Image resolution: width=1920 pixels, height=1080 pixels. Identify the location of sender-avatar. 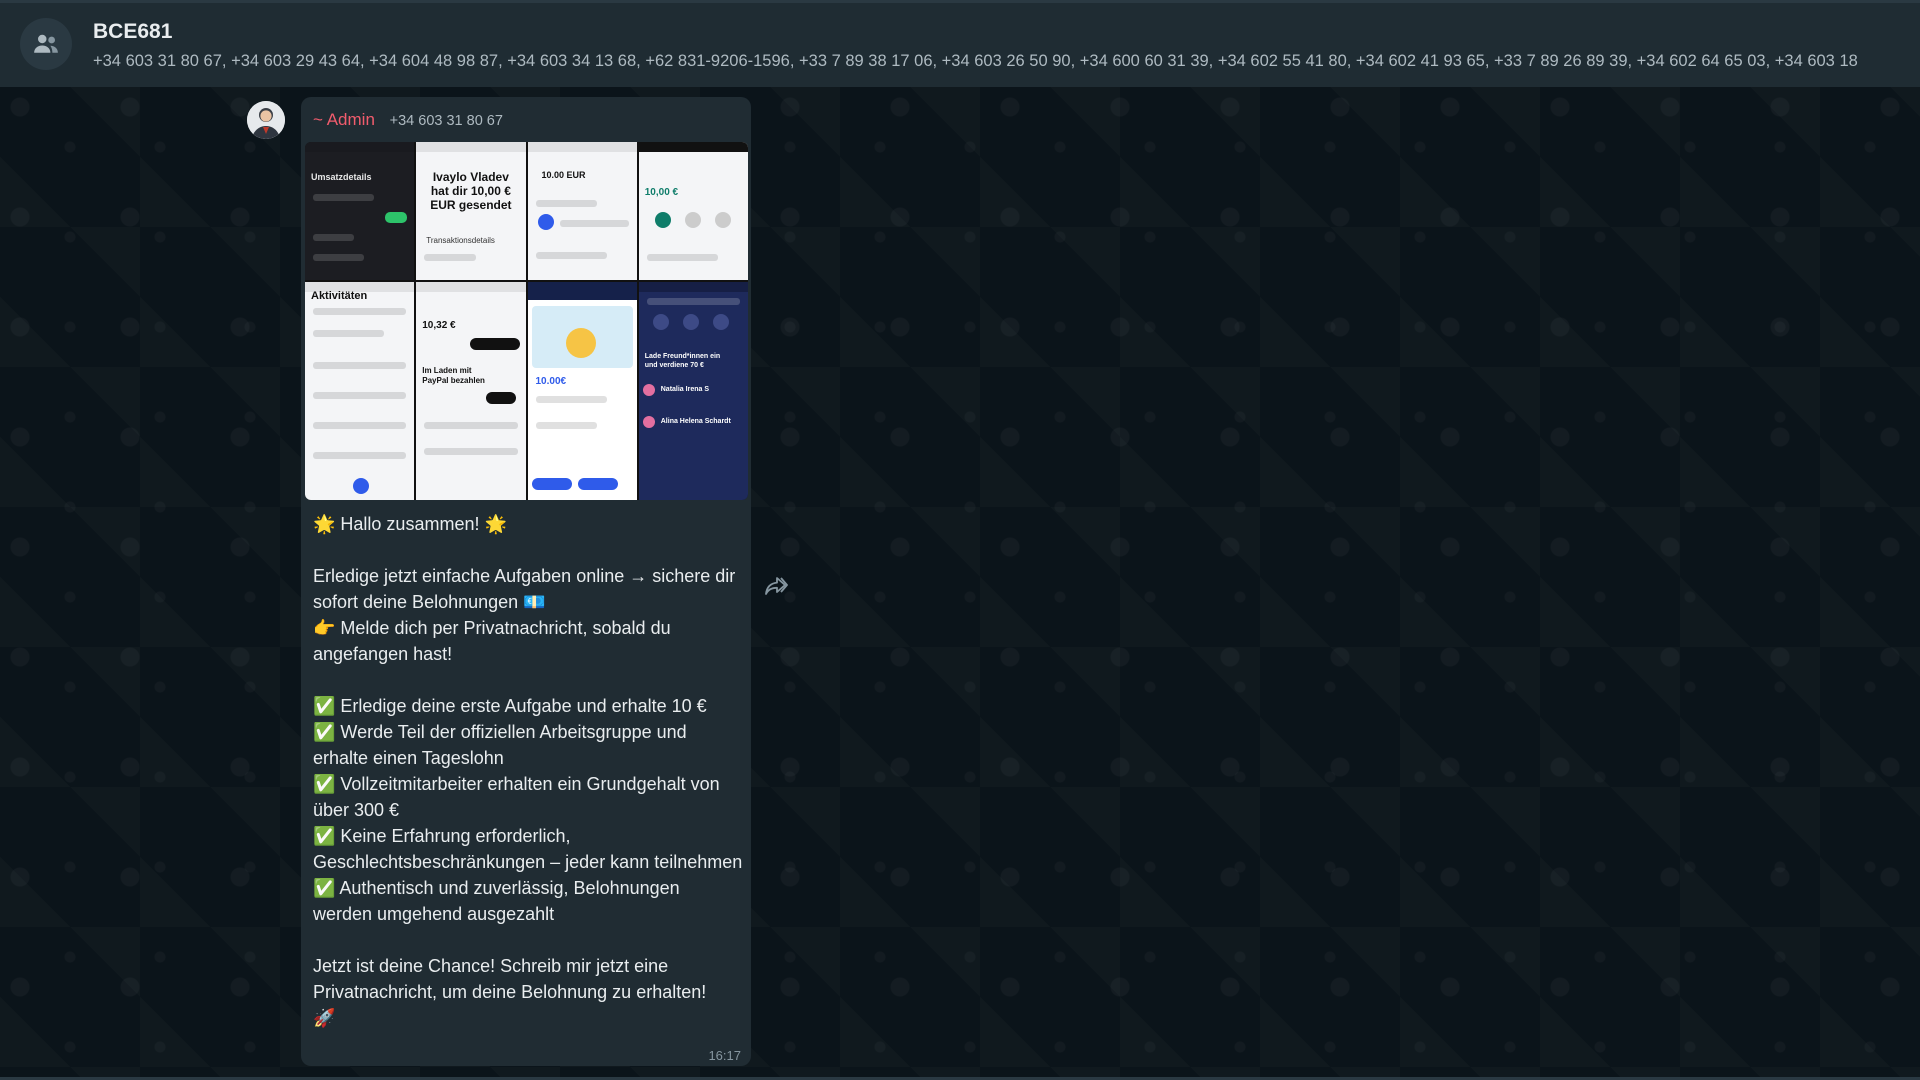
(266, 120).